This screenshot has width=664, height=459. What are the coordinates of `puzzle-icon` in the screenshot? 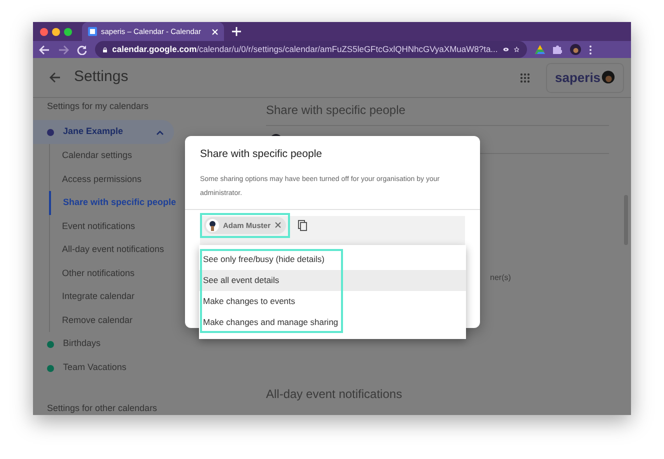 It's located at (557, 49).